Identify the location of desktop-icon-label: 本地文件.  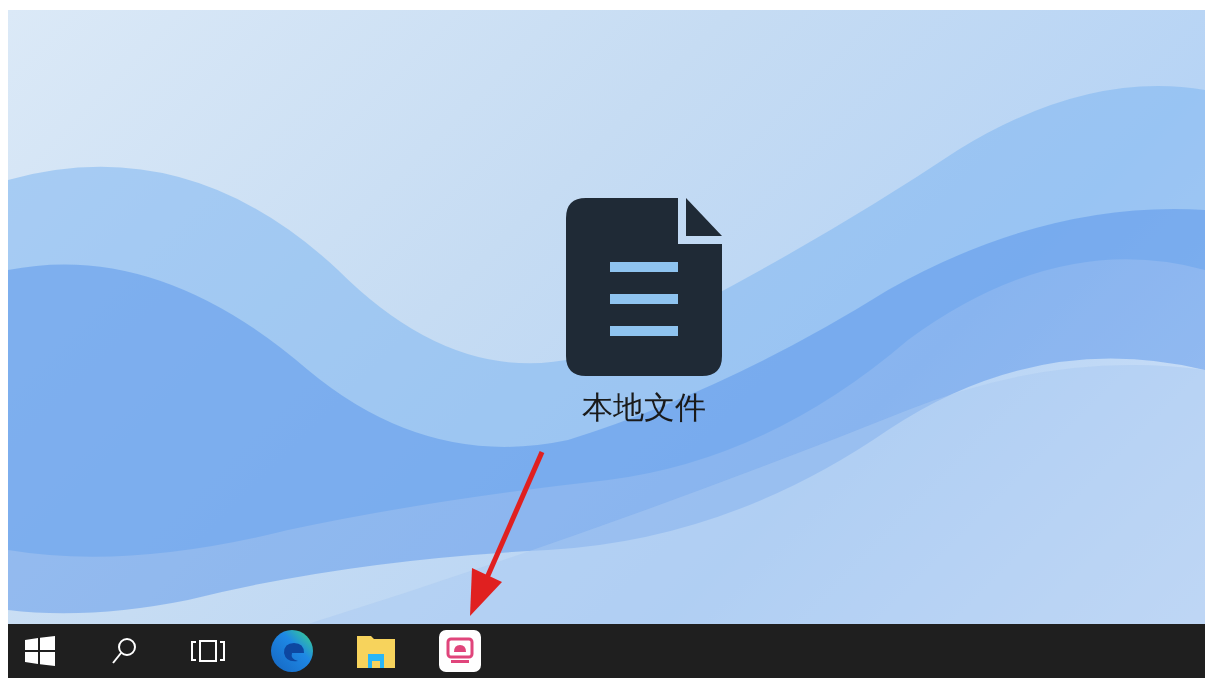
(644, 408).